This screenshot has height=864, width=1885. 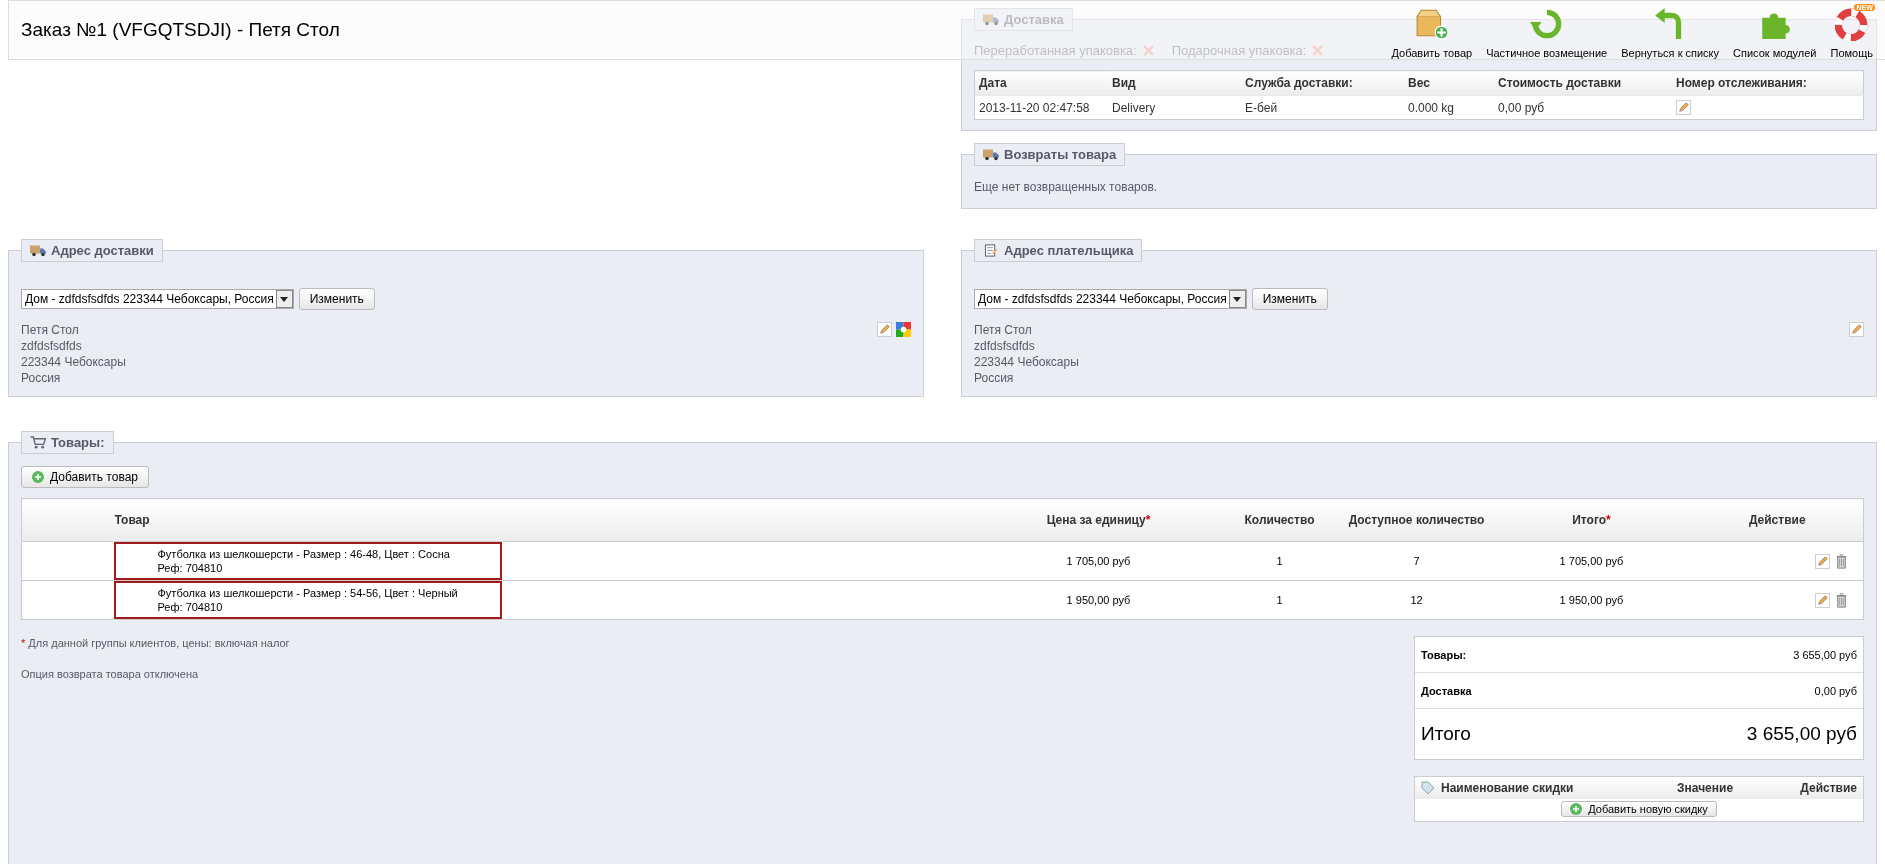 I want to click on product-name: Футболка из шелкошерсти - Размер : 54-56, Цвет : Черный Реф: 704810, so click(x=307, y=600).